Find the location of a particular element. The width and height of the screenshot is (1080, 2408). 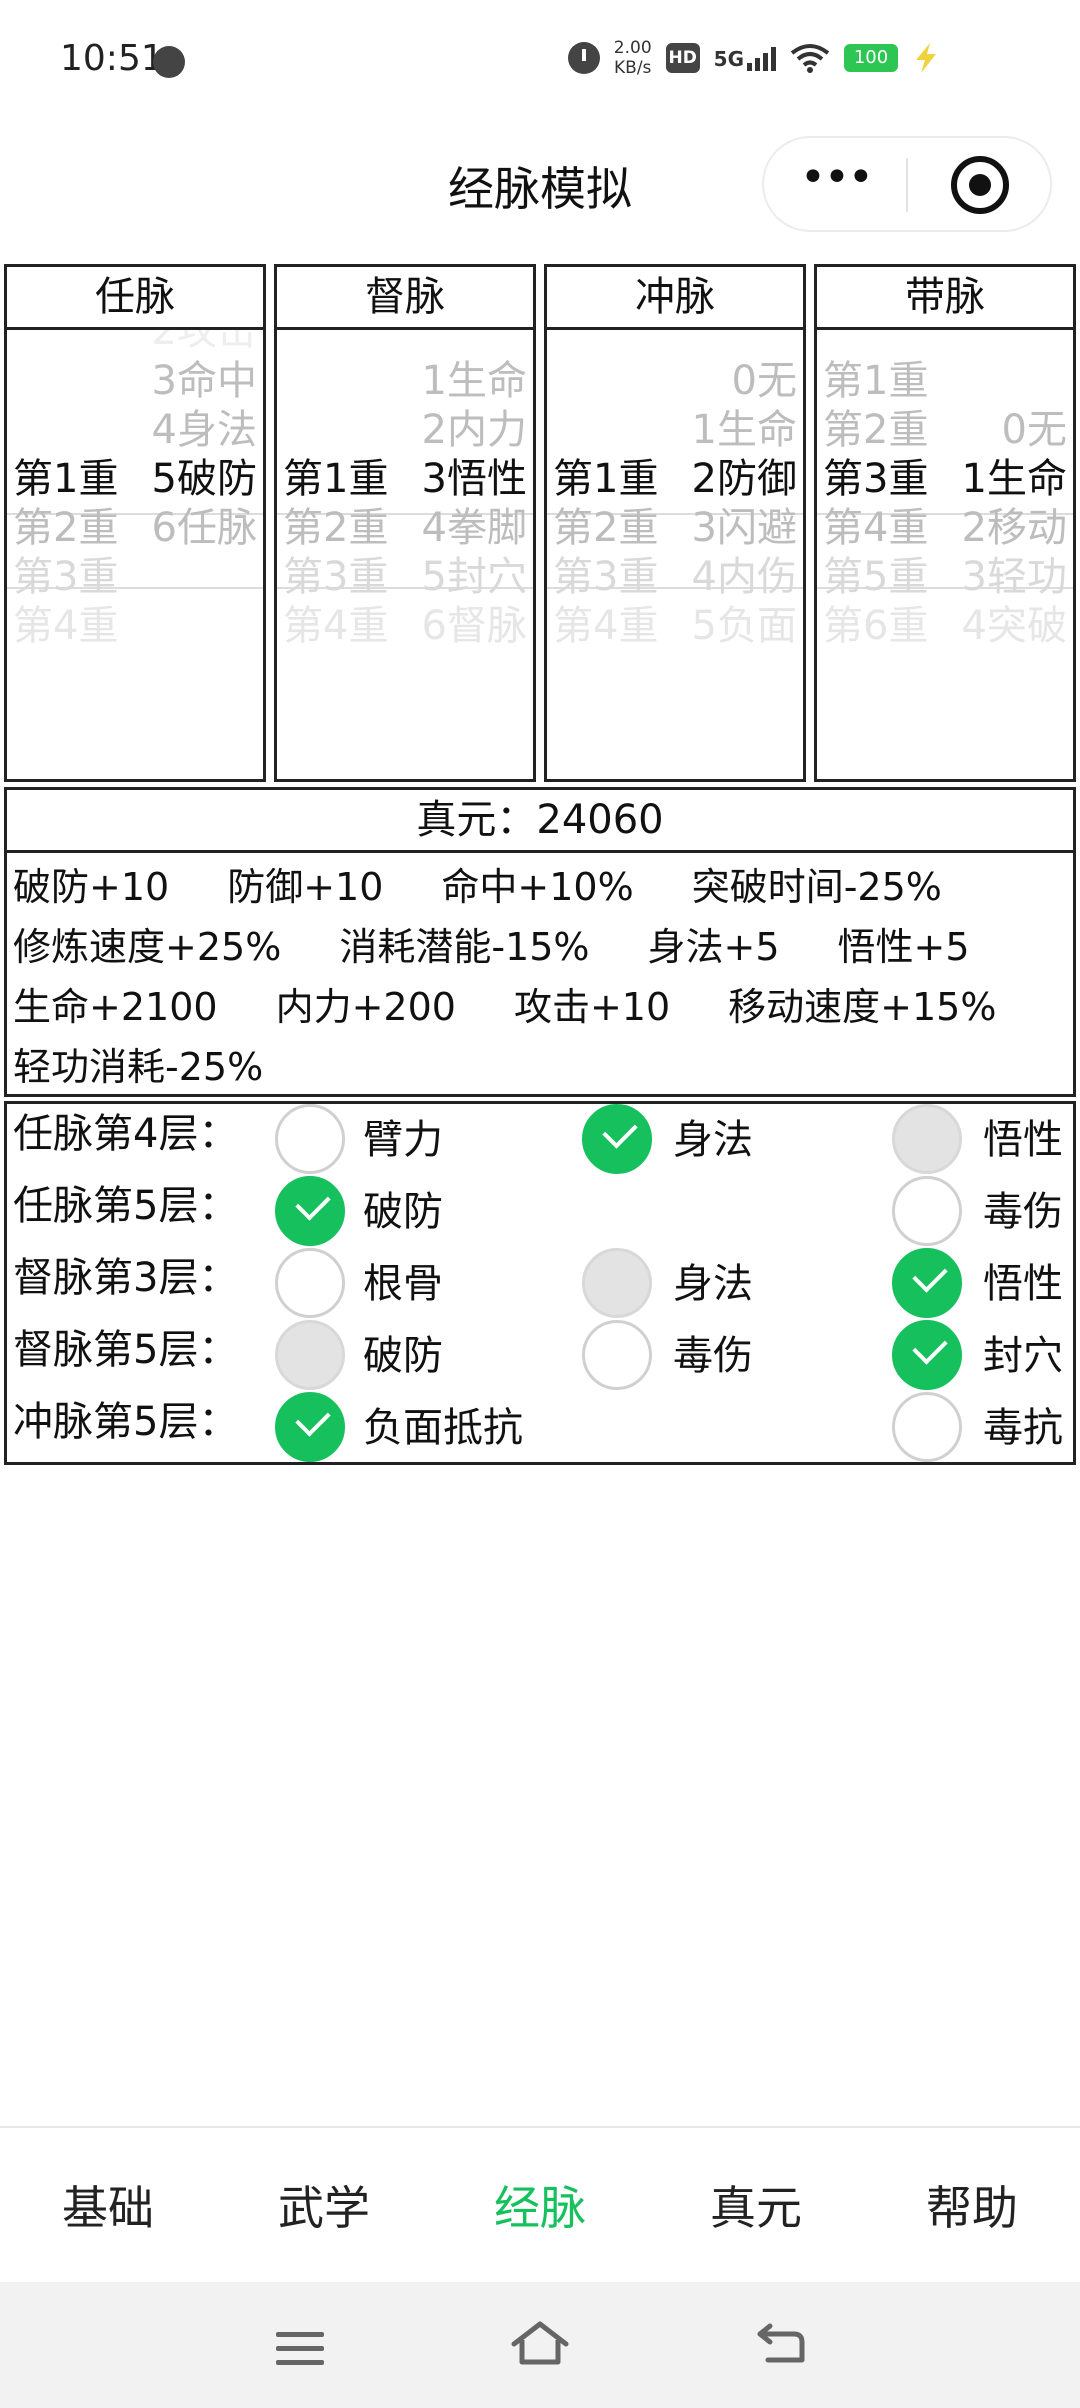

option-row: 冲脉第5层： 负面抵抗 毒抗 is located at coordinates (540, 1428).